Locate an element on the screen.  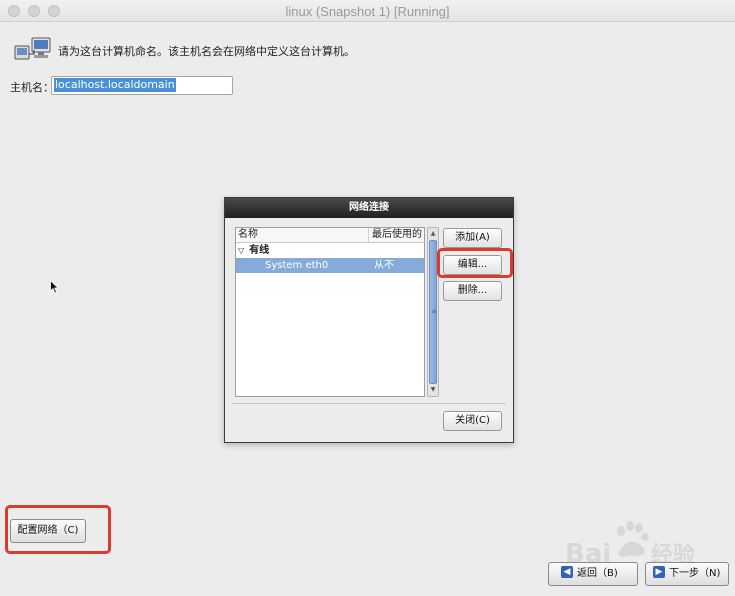
column-last-used-header: 最后使用的 is located at coordinates (396, 235).